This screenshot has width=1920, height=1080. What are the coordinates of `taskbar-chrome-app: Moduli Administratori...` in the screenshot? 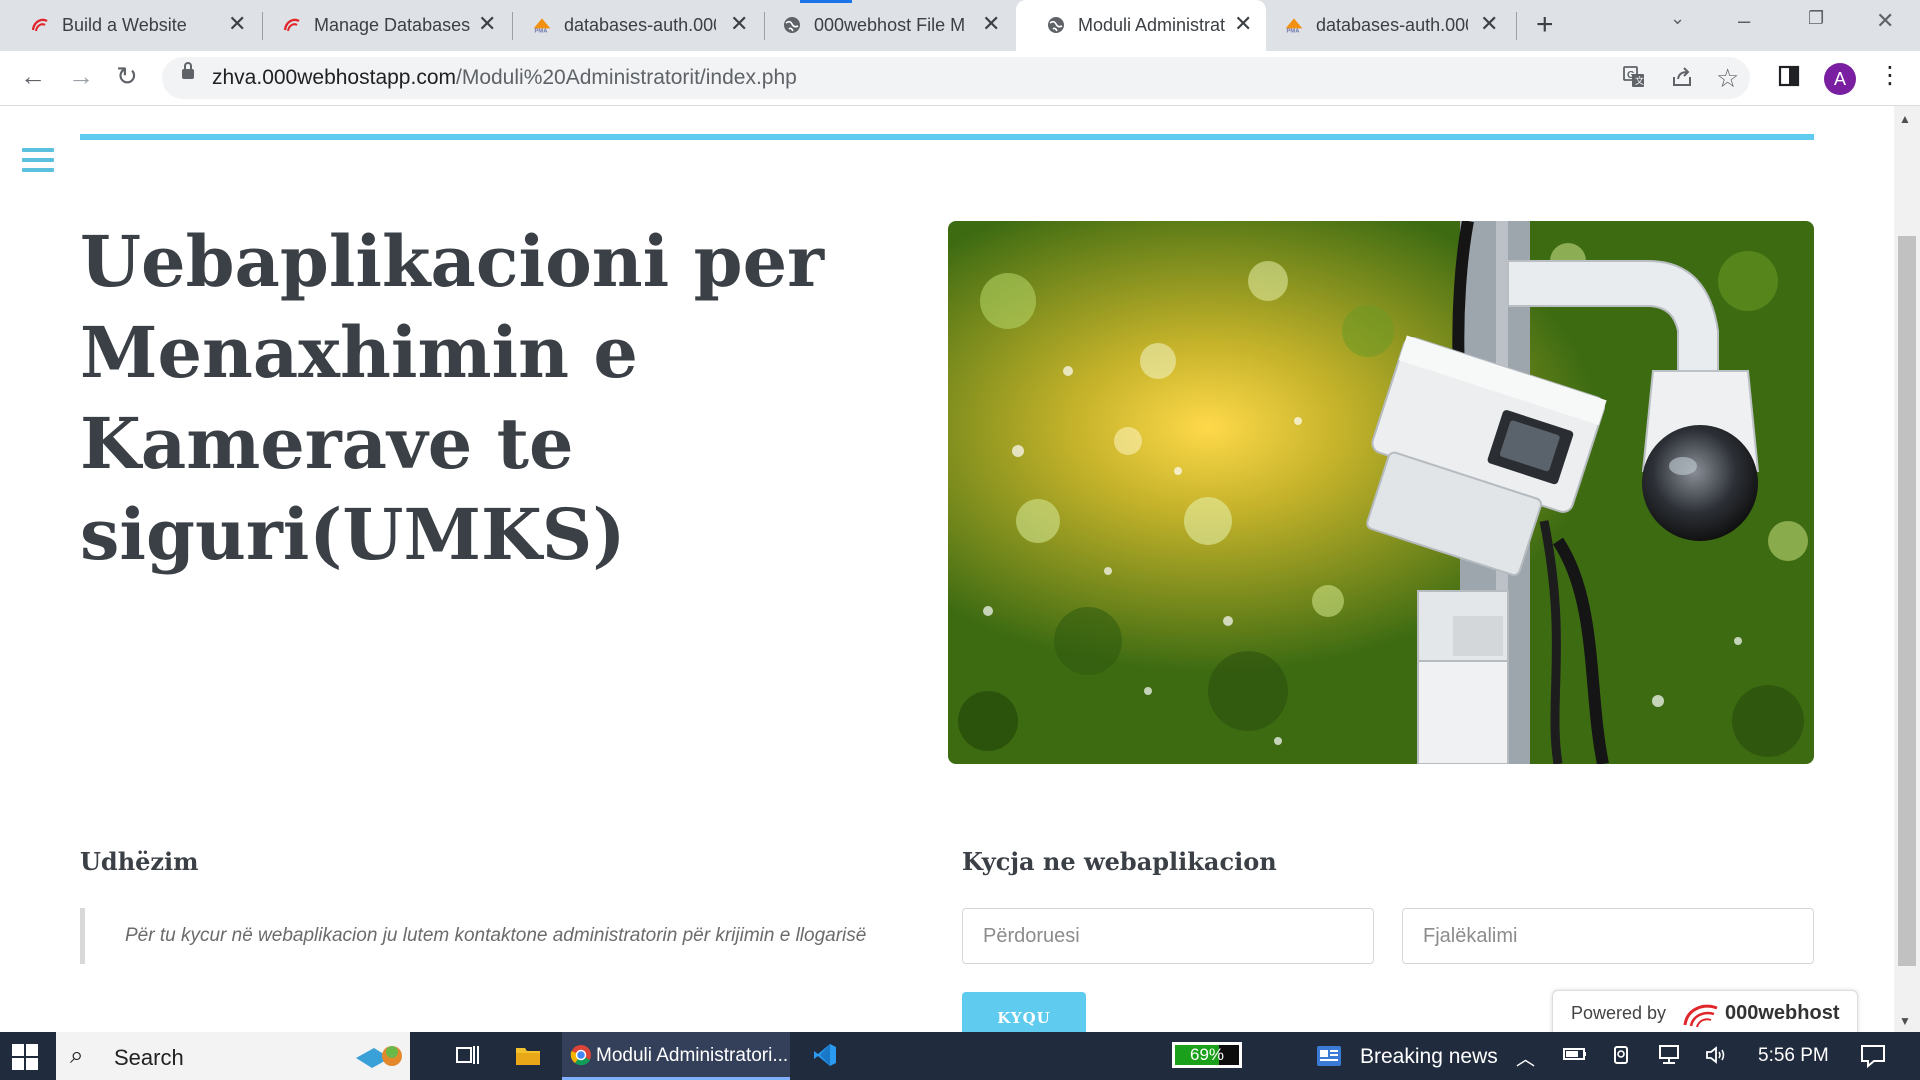 It's located at (676, 1056).